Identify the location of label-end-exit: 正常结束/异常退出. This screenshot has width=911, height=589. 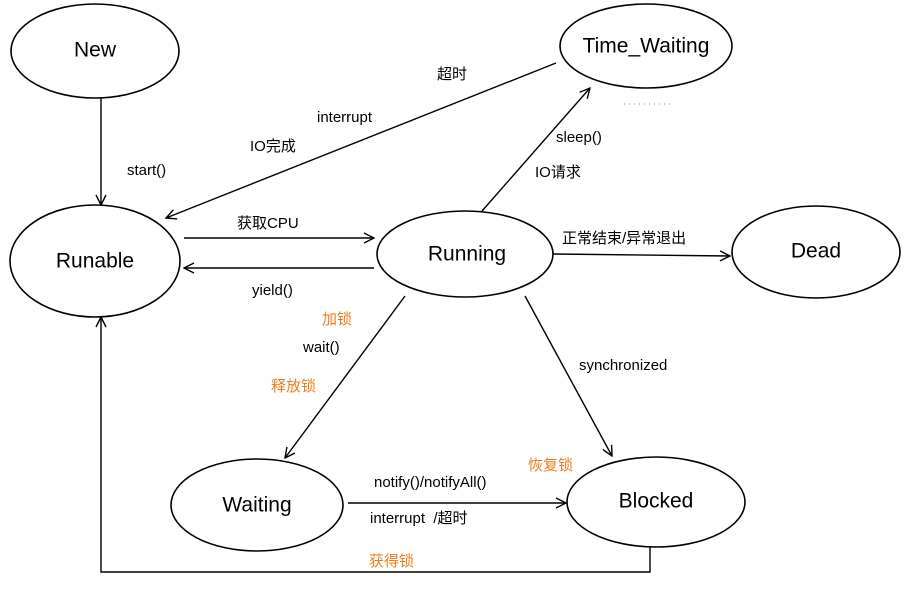
(624, 238).